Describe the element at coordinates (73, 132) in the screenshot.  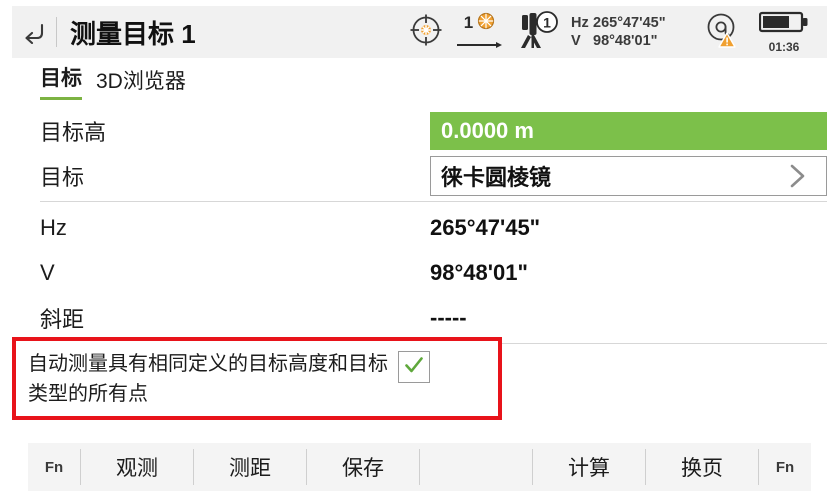
I see `label-target-height: 目标高` at that location.